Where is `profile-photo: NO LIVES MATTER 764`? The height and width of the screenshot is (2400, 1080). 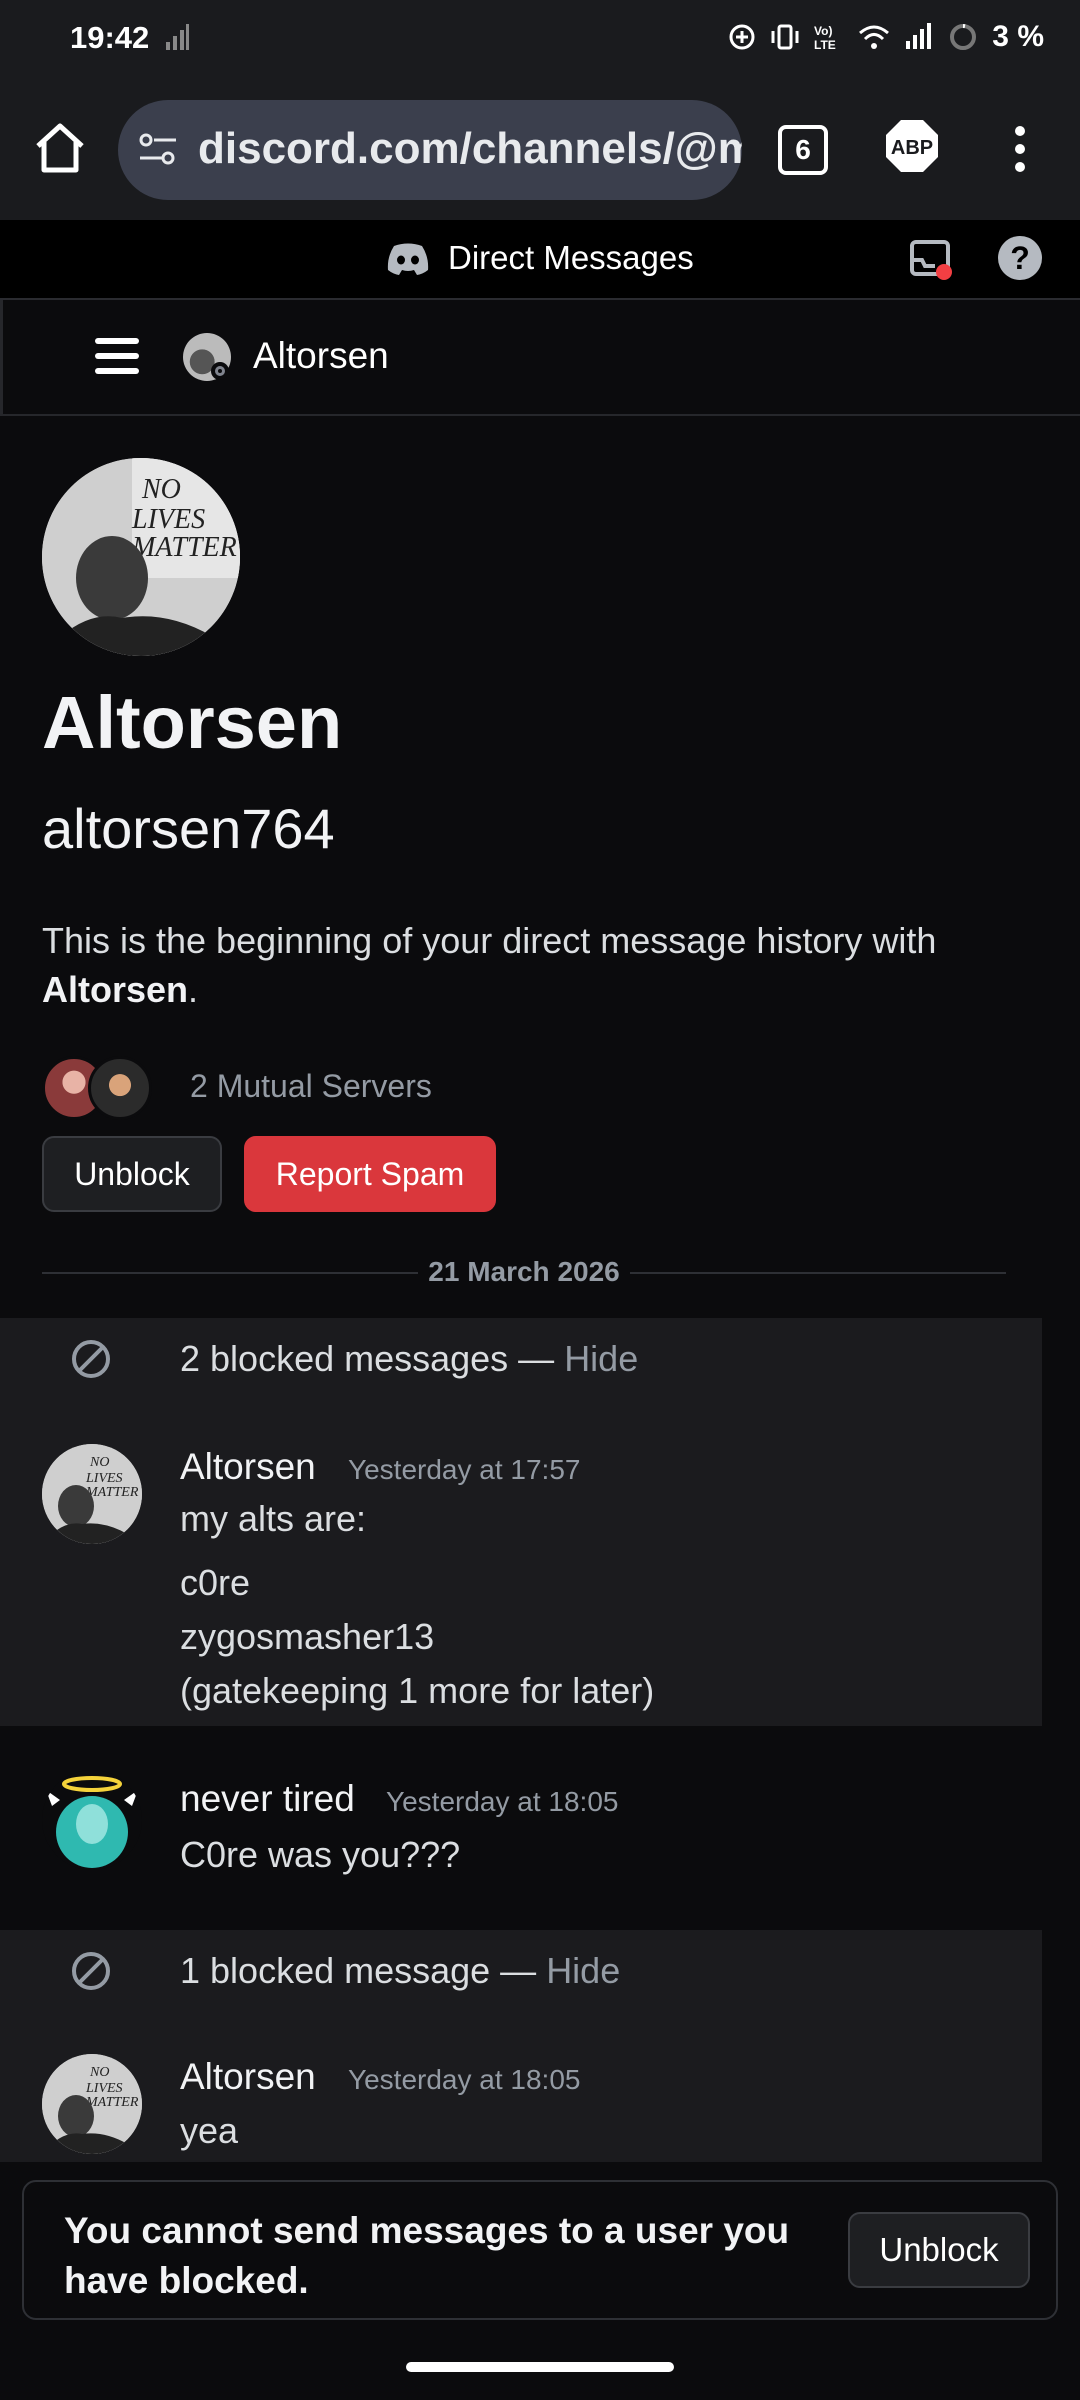 profile-photo: NO LIVES MATTER 764 is located at coordinates (141, 557).